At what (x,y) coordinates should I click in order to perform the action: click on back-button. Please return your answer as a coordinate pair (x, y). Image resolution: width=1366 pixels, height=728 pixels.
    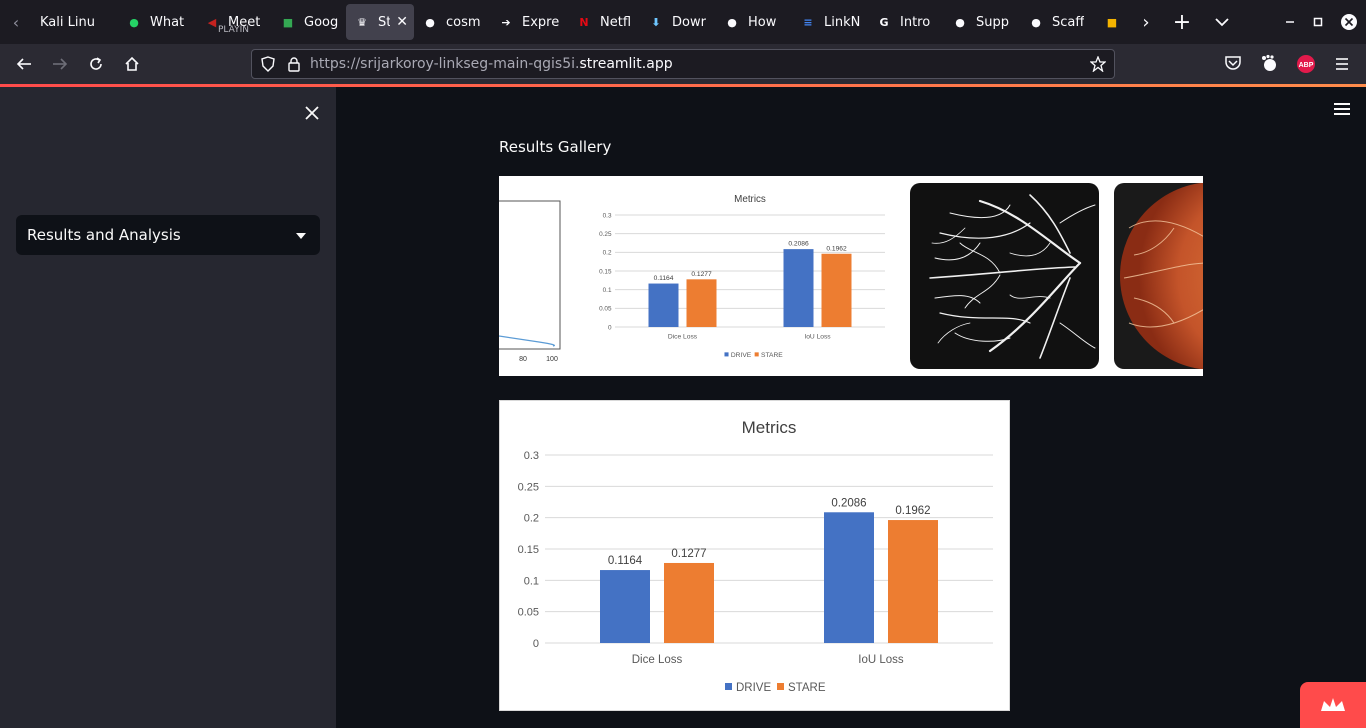
    Looking at the image, I should click on (24, 64).